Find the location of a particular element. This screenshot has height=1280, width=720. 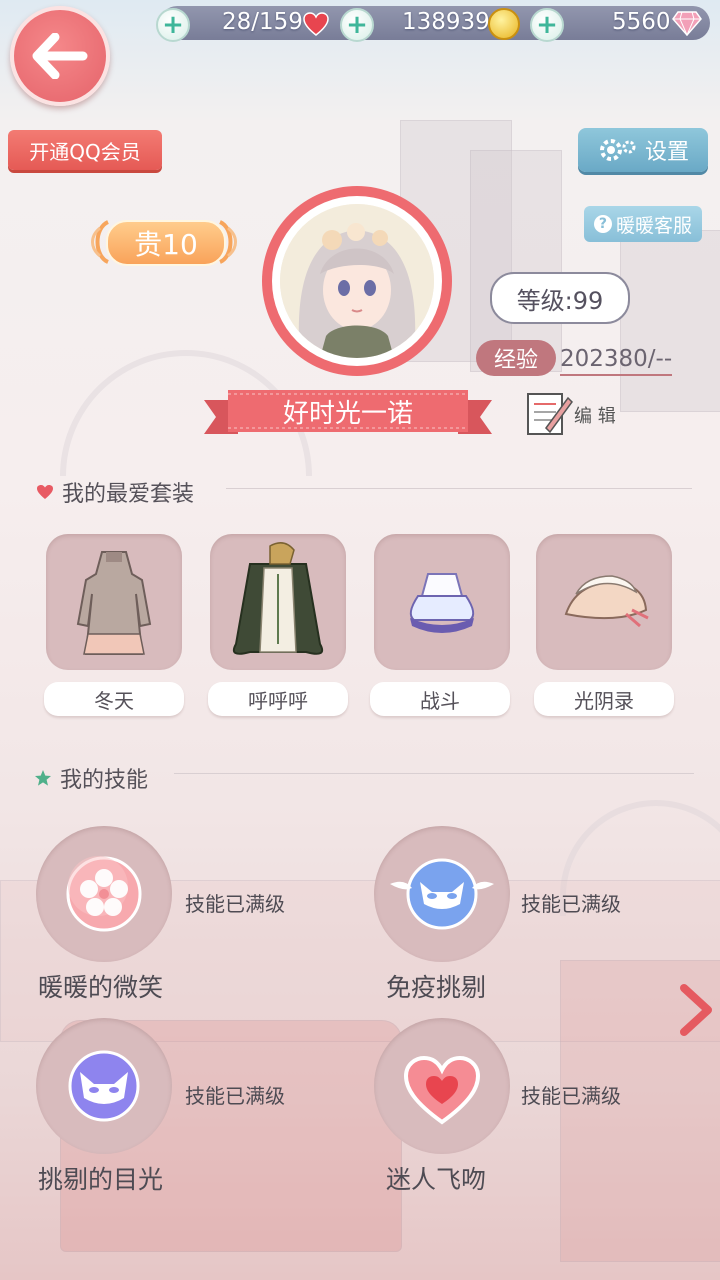

arrow-left-icon is located at coordinates (60, 56).